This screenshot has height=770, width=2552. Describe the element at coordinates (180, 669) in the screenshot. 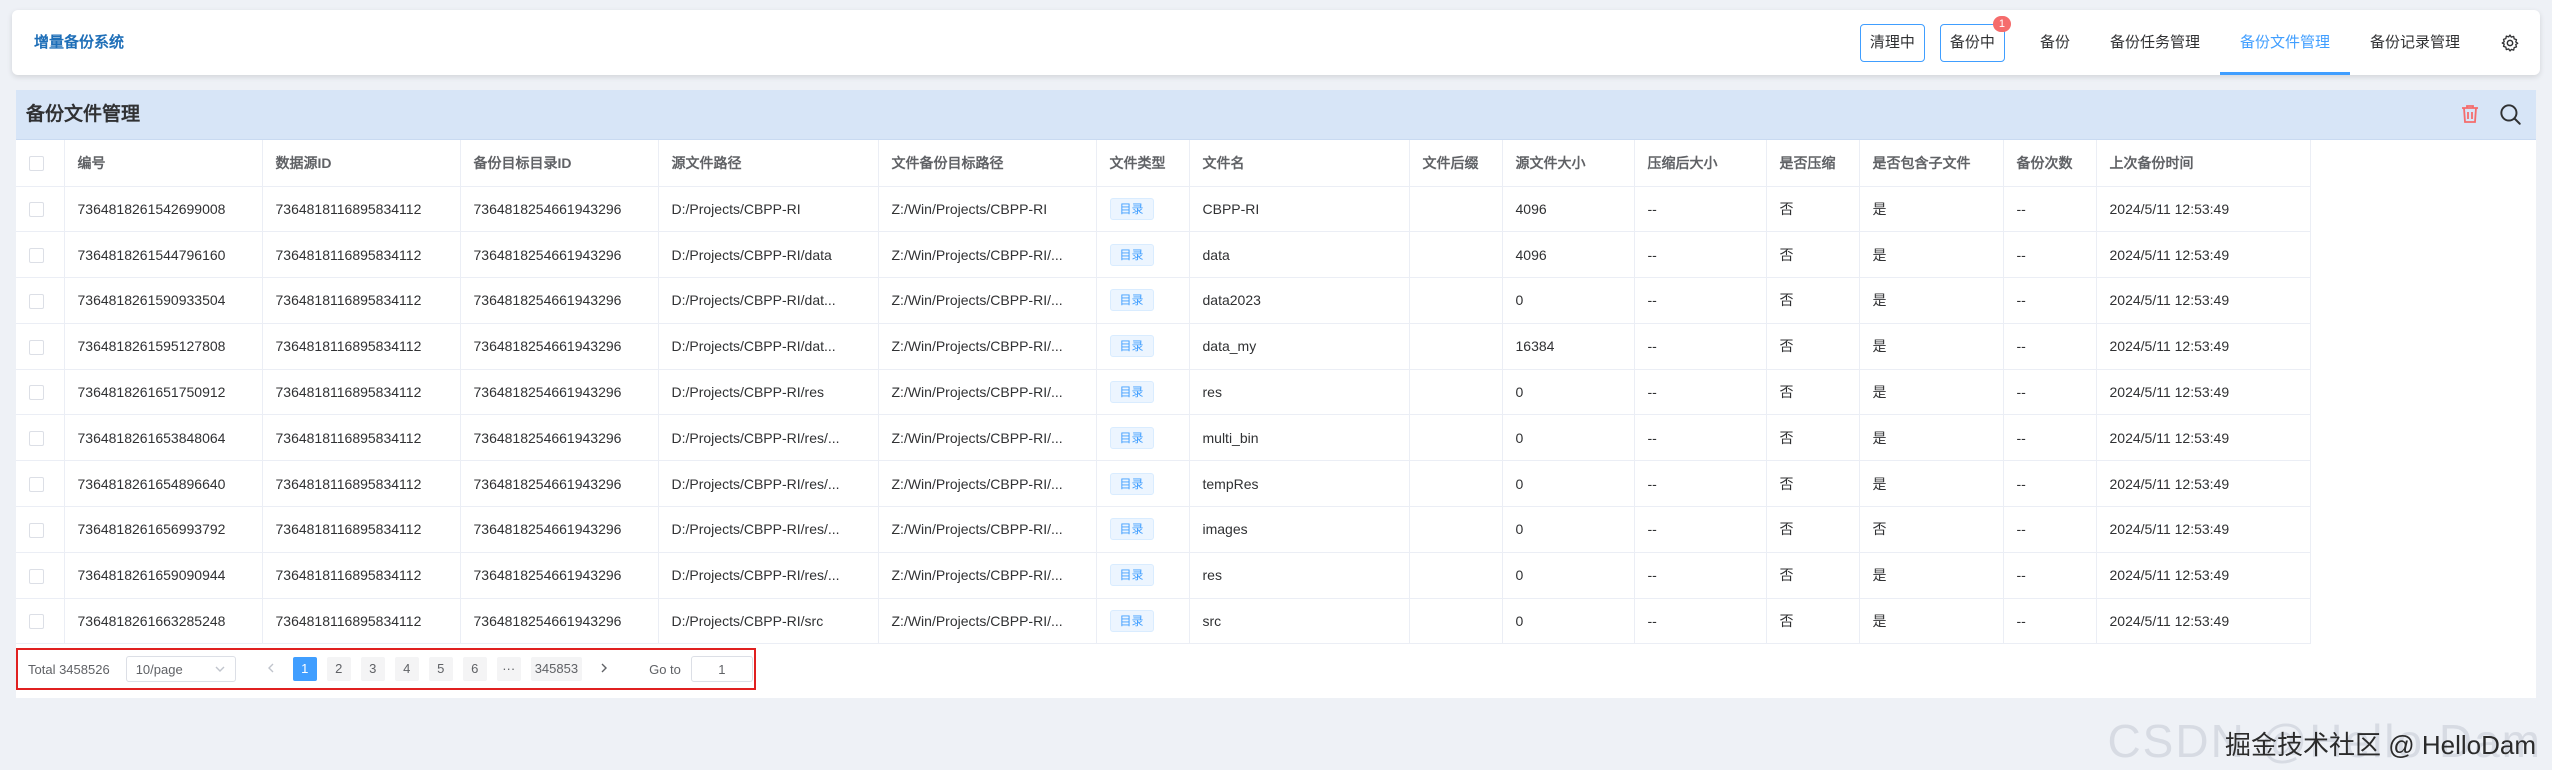

I see `page-size-select: 10/page` at that location.